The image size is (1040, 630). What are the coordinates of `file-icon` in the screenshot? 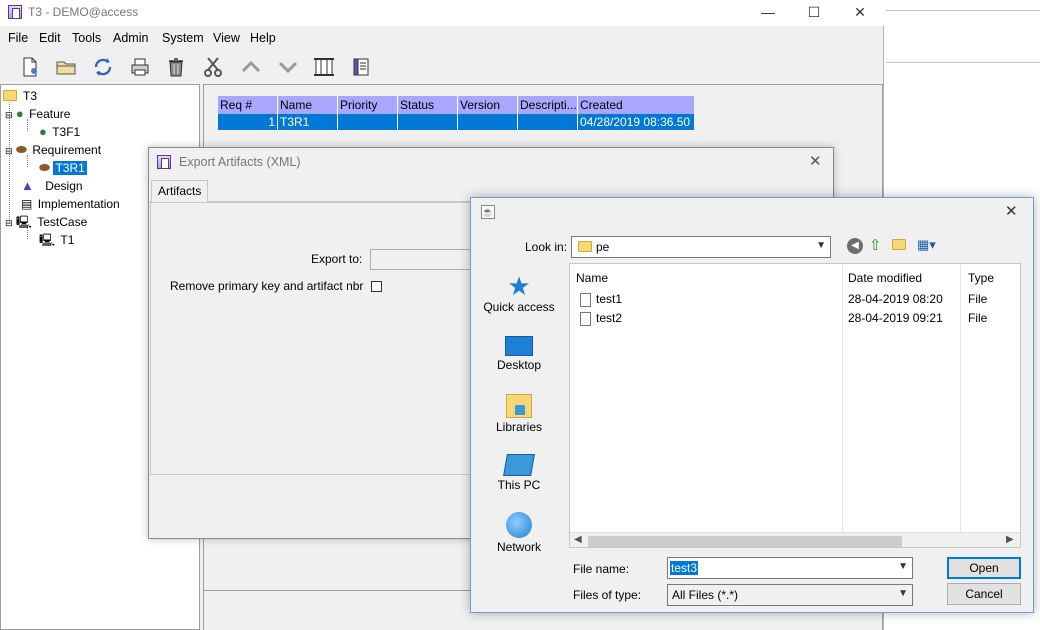 It's located at (585, 319).